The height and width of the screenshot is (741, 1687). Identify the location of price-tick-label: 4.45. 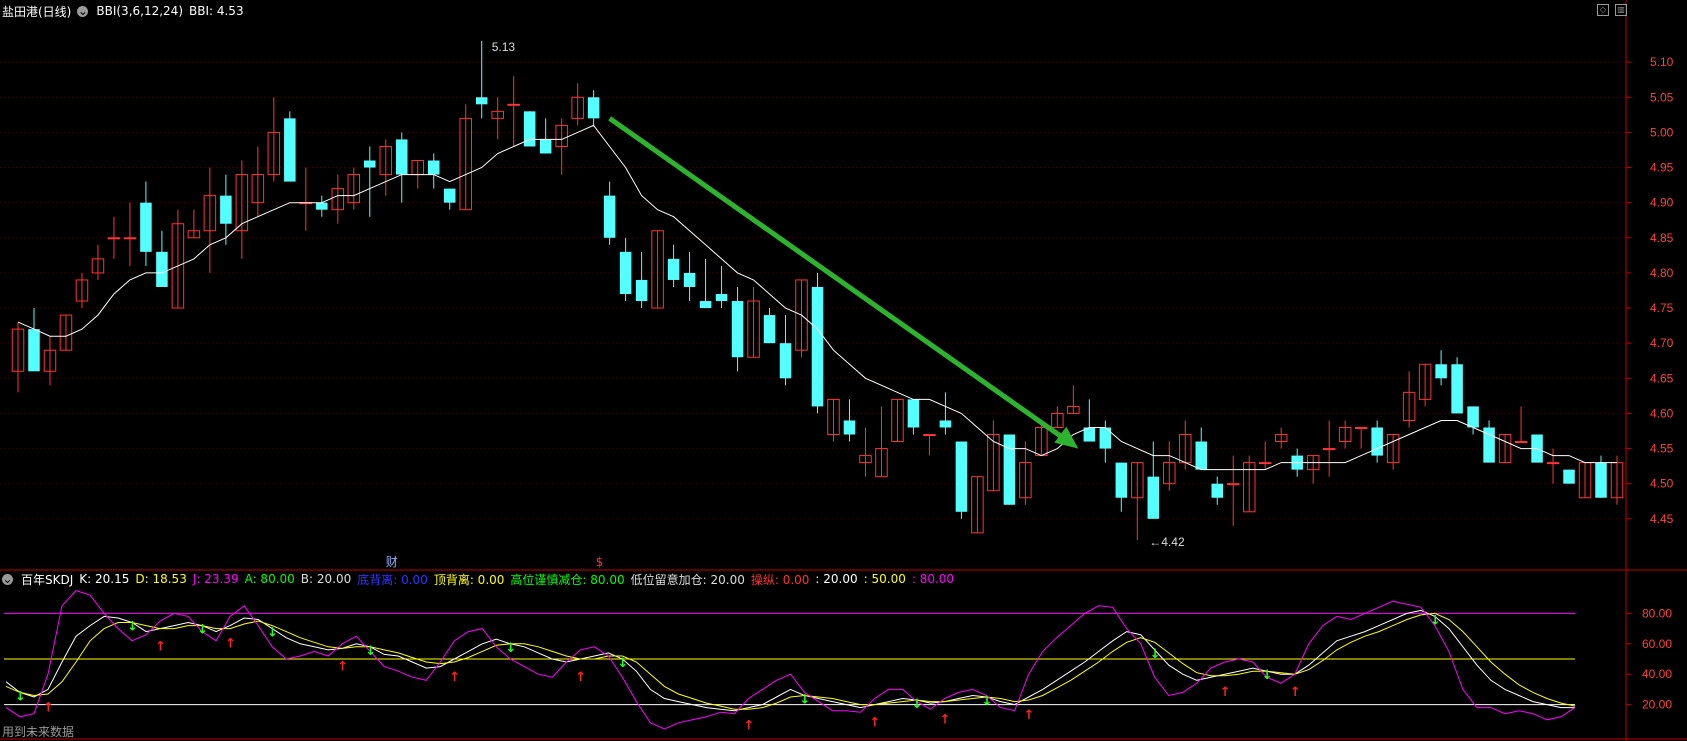
(1662, 519).